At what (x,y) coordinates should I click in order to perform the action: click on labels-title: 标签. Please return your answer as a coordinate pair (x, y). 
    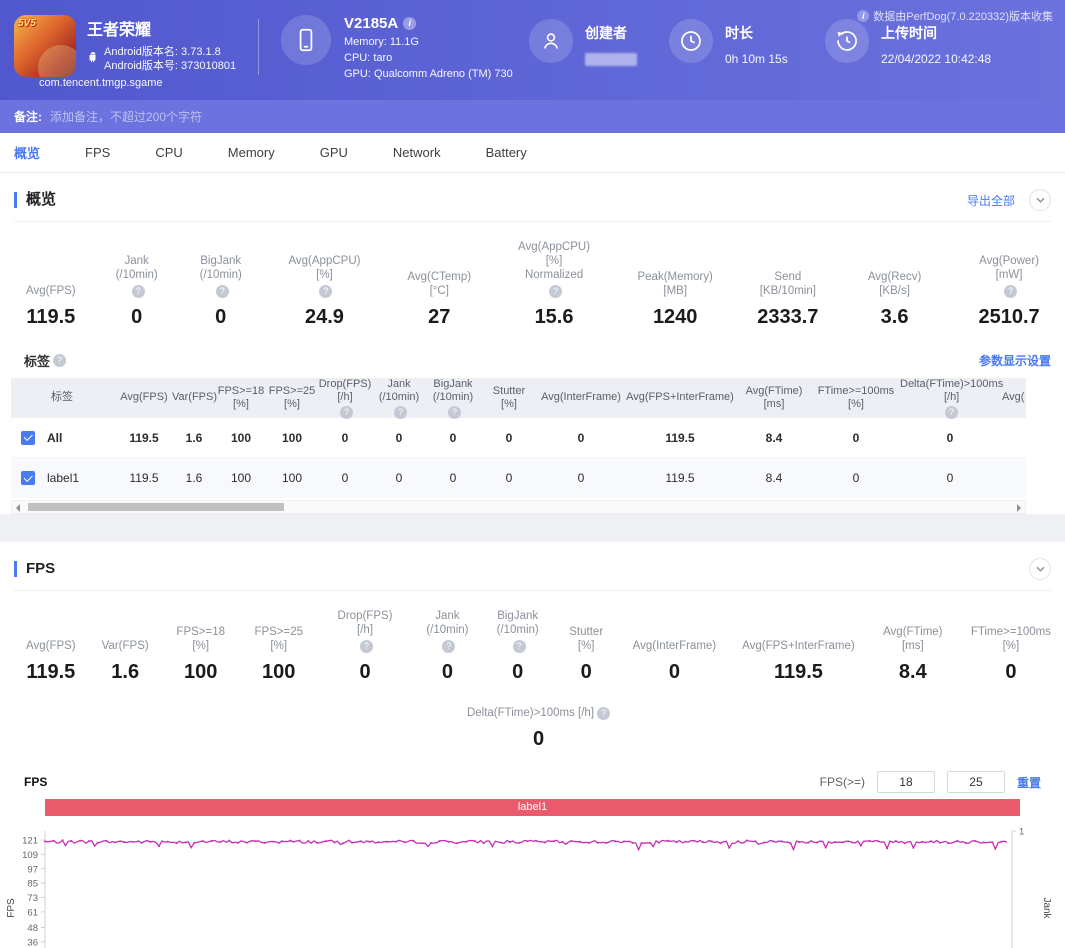
    Looking at the image, I should click on (37, 361).